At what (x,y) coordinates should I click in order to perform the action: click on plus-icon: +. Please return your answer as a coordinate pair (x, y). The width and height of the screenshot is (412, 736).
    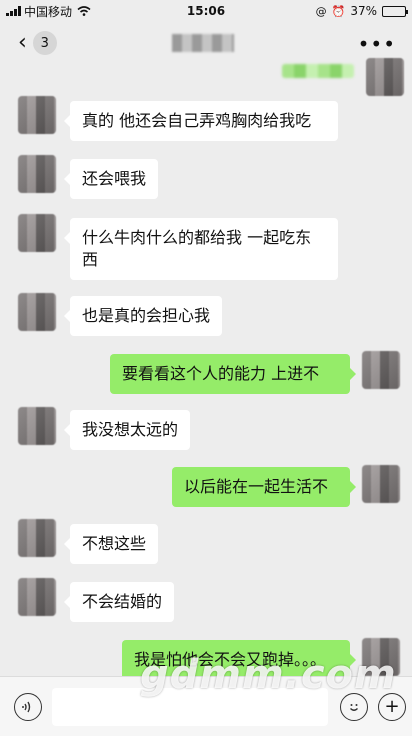
    Looking at the image, I should click on (392, 706).